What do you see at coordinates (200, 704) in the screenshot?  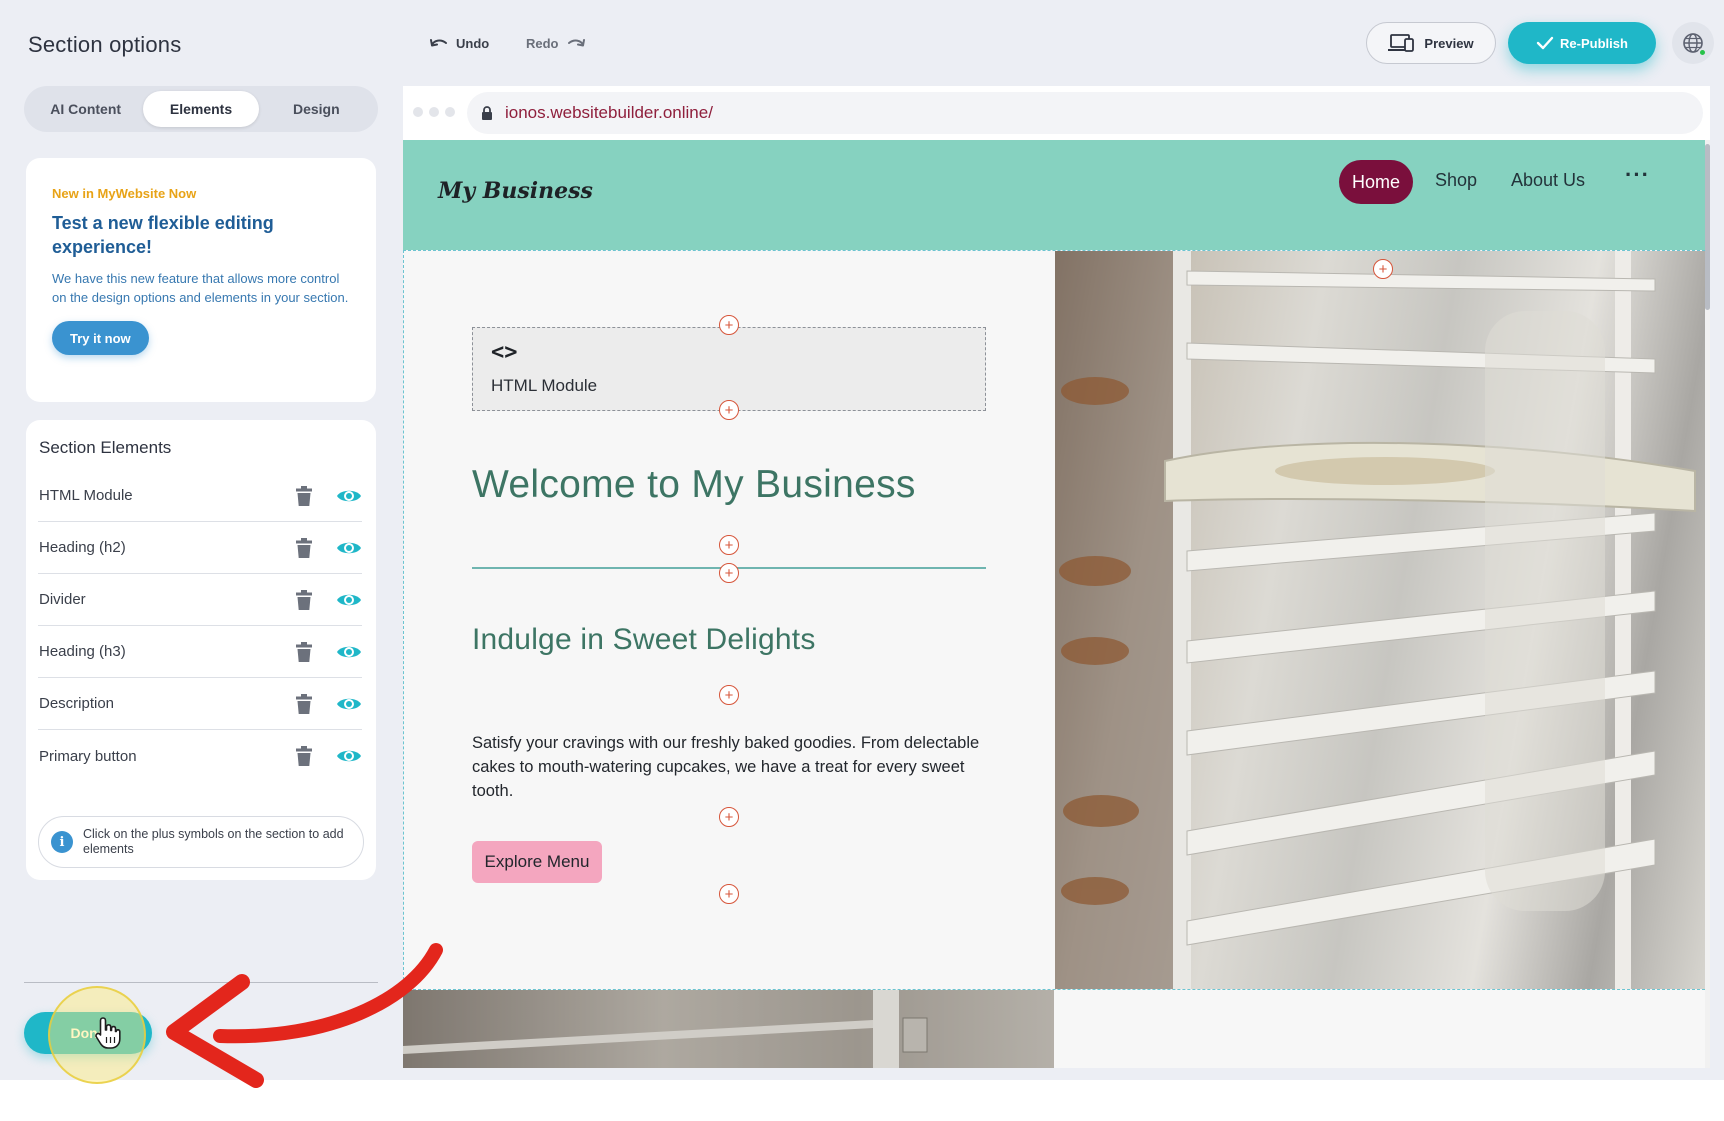 I see `element-row-description: Description` at bounding box center [200, 704].